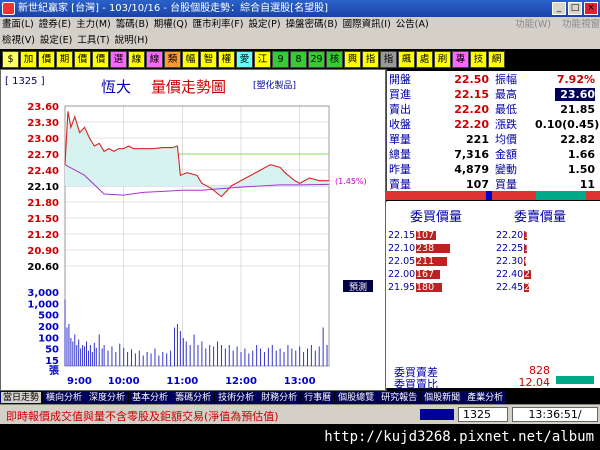 The image size is (600, 450). Describe the element at coordinates (10, 59) in the screenshot. I see `toolbar-button-0: $` at that location.